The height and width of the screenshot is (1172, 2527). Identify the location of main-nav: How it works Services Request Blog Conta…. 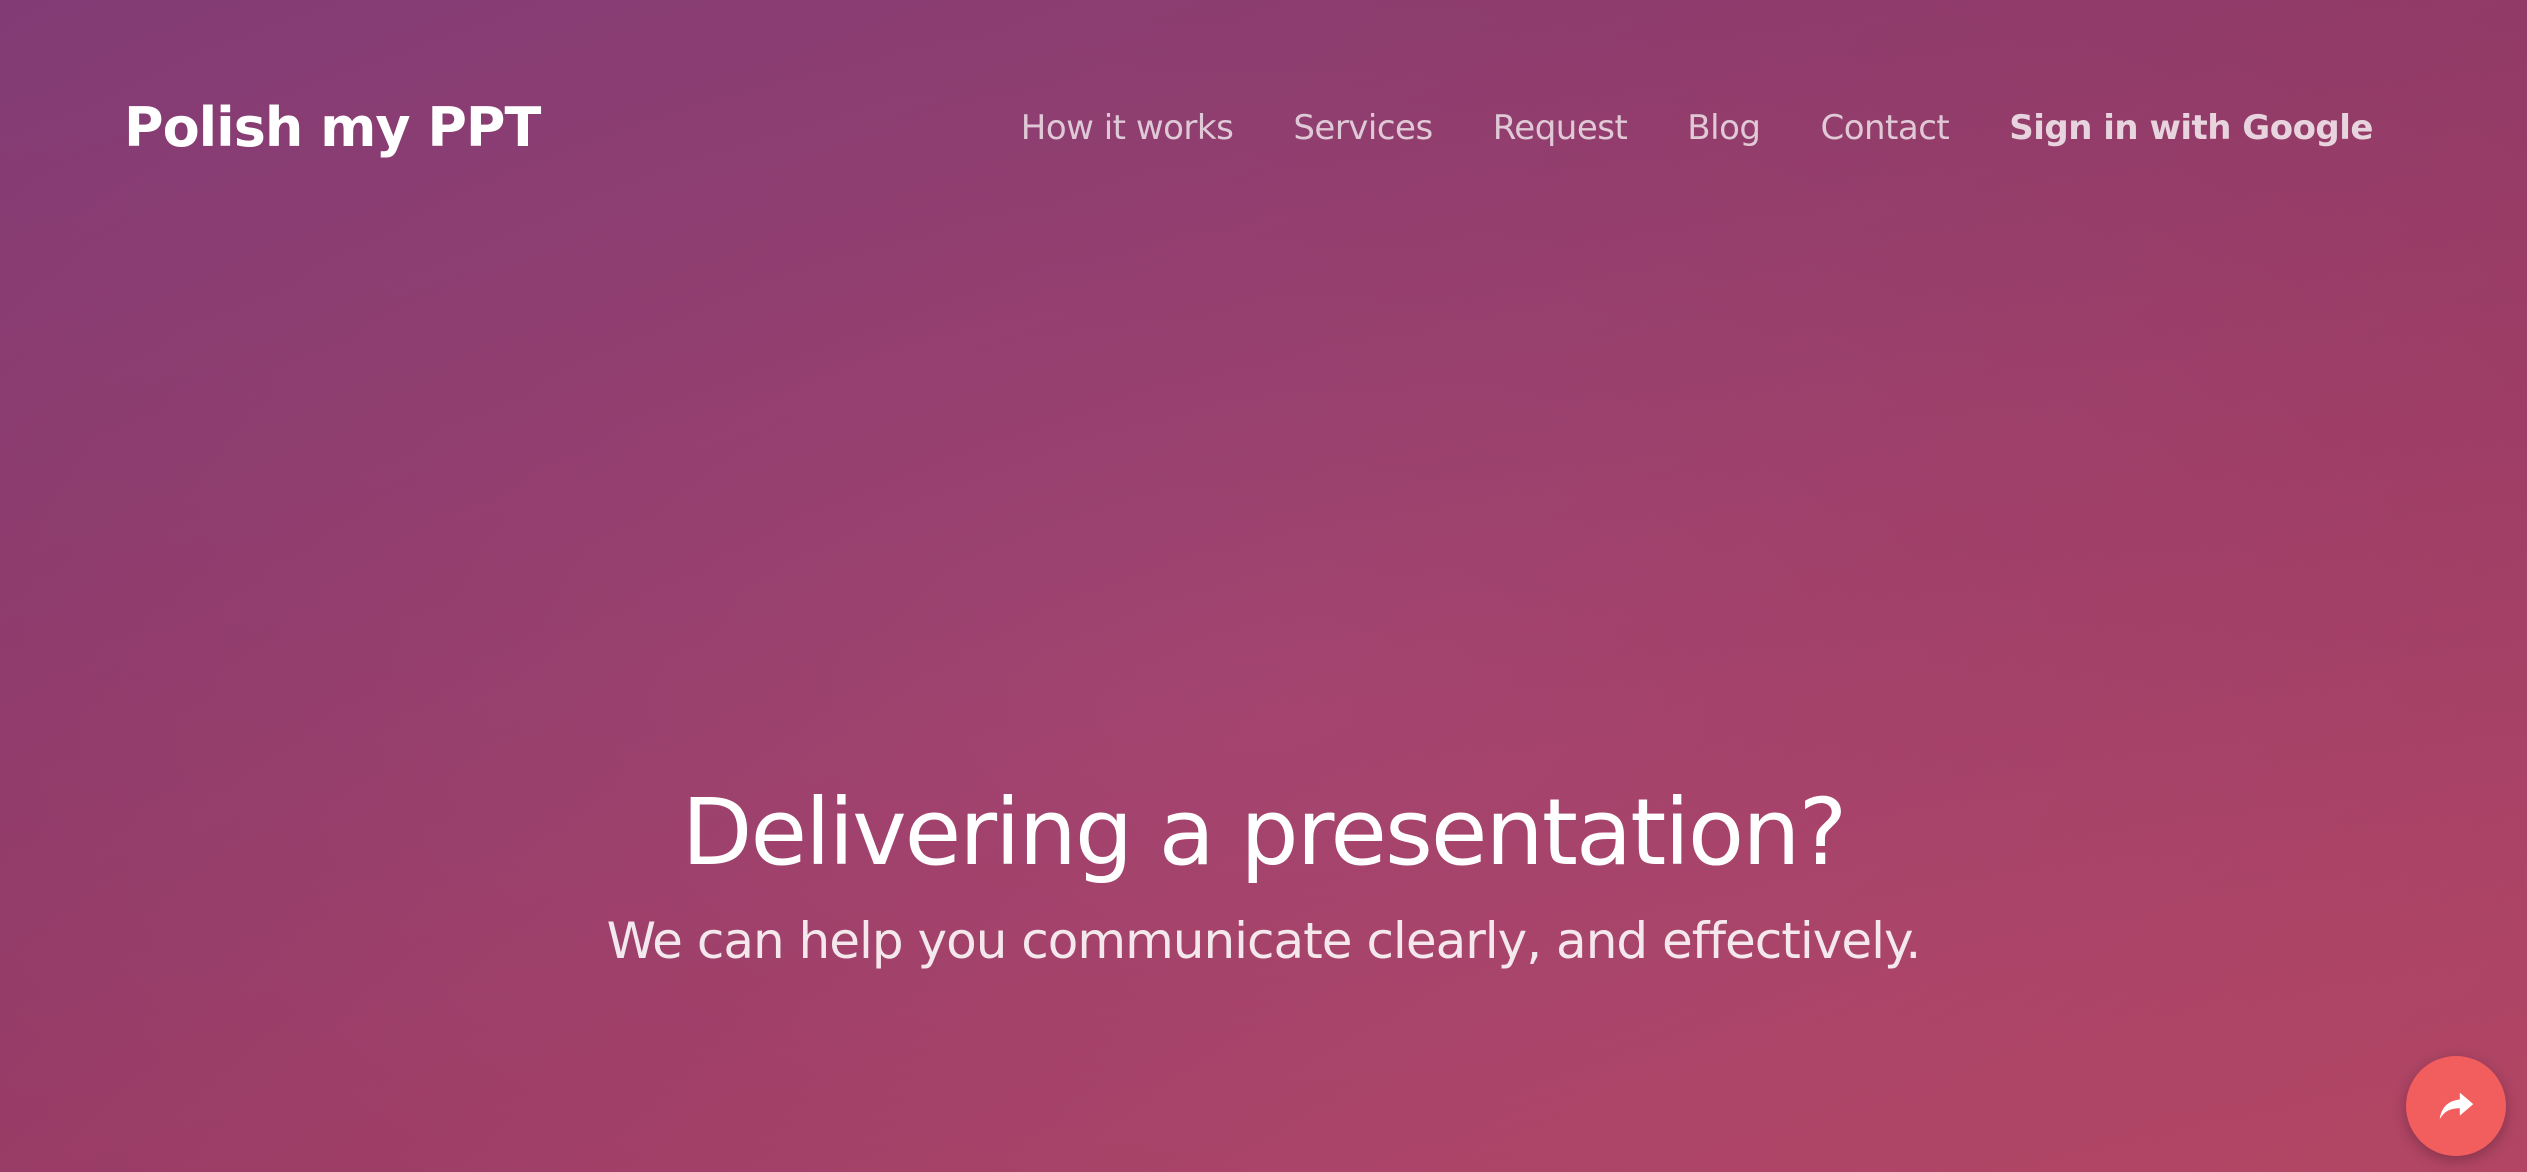
(1667, 128).